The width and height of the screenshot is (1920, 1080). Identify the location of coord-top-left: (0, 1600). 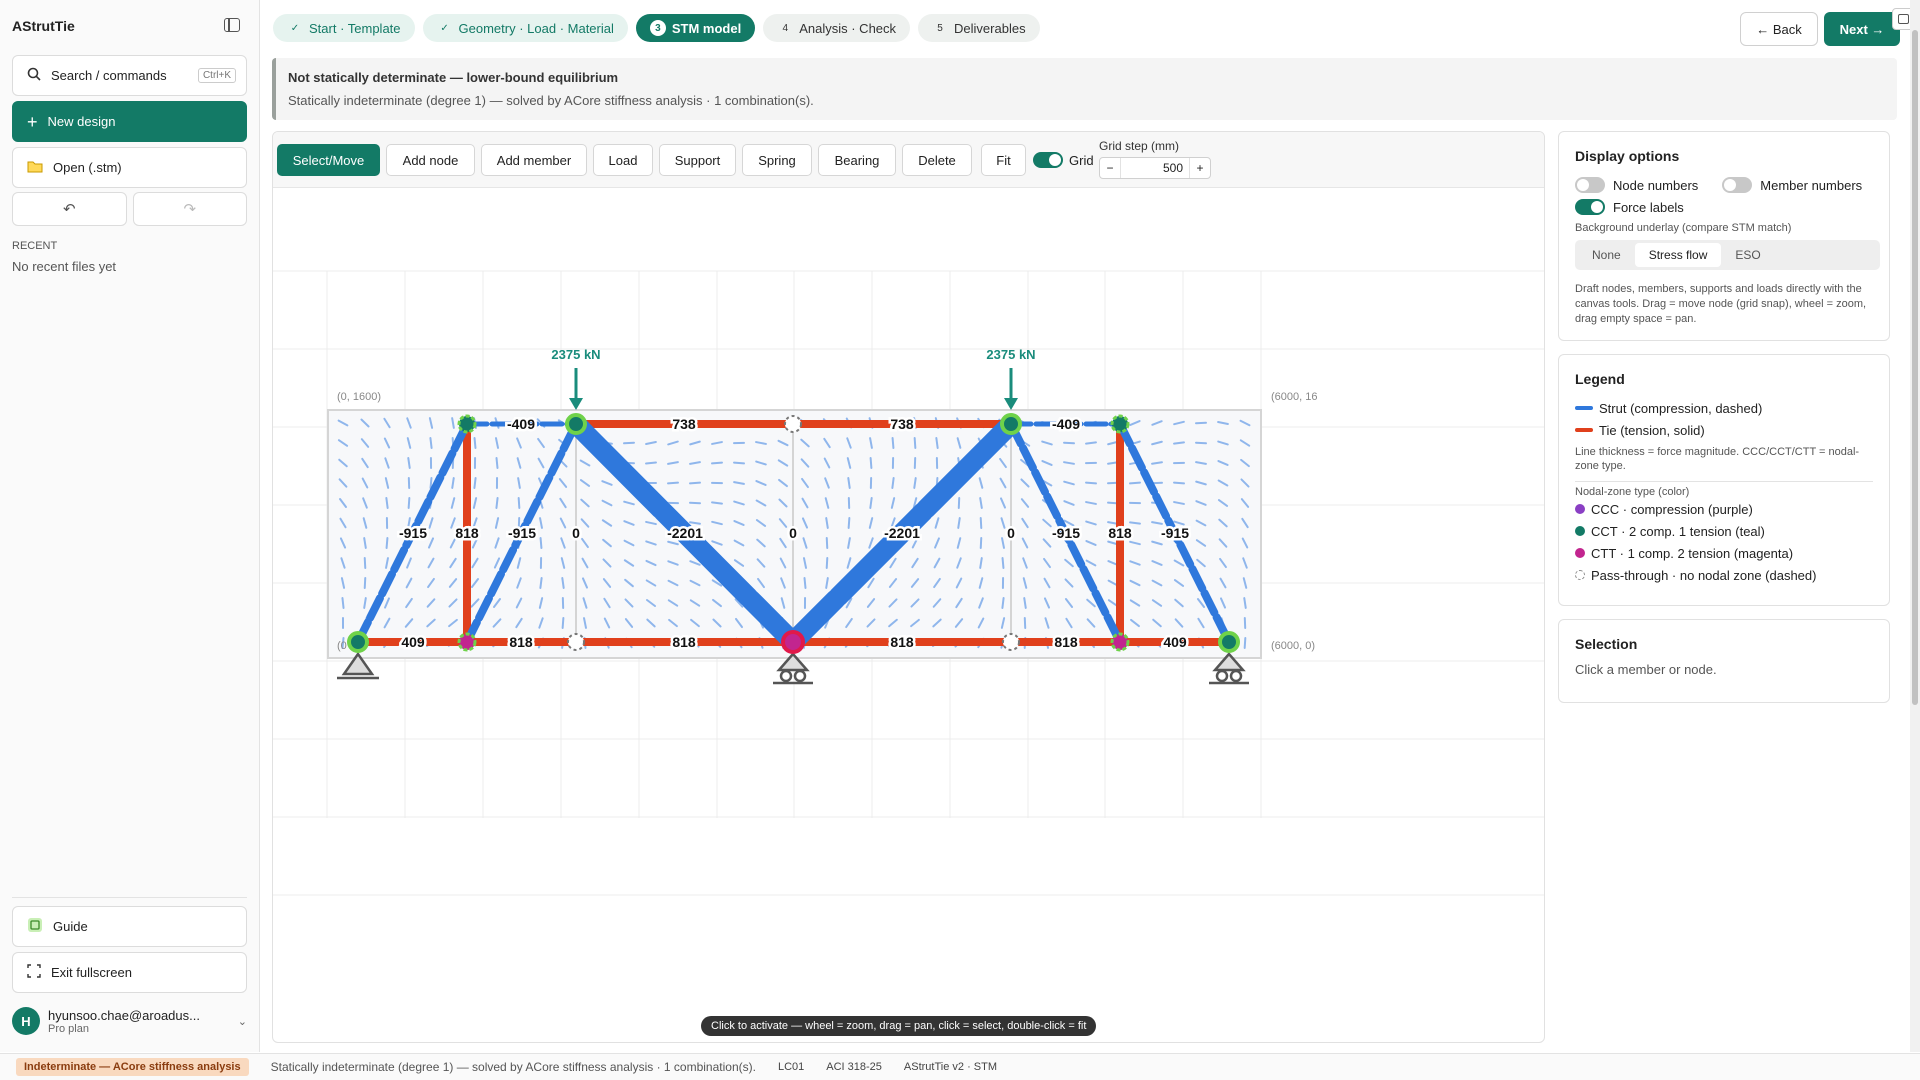
(359, 397).